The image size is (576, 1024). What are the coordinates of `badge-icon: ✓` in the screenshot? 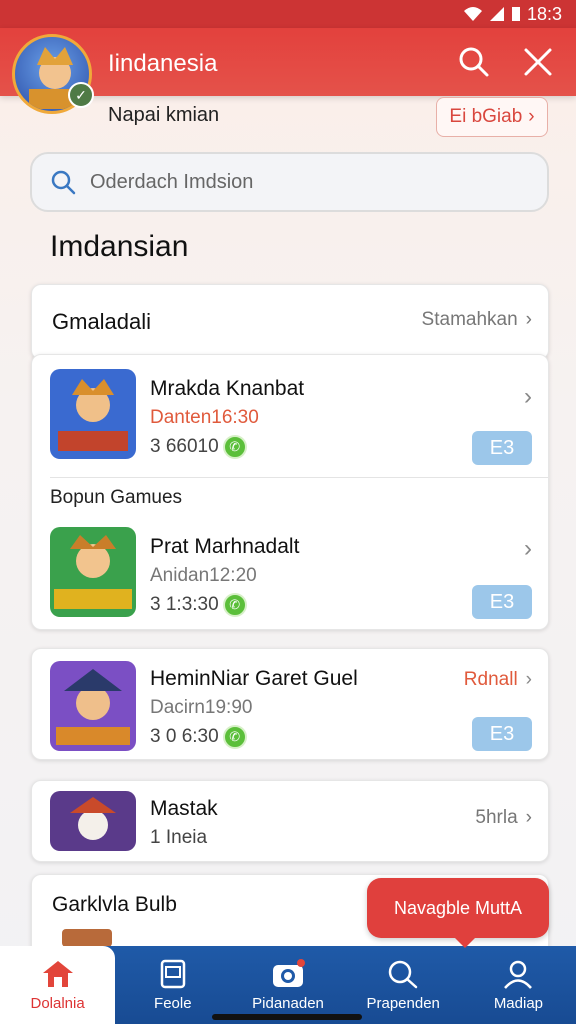 It's located at (81, 95).